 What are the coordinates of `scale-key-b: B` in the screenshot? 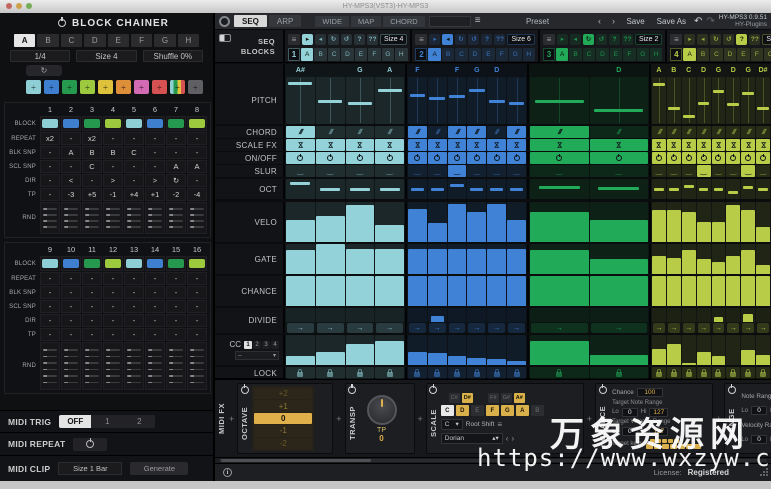 It's located at (537, 410).